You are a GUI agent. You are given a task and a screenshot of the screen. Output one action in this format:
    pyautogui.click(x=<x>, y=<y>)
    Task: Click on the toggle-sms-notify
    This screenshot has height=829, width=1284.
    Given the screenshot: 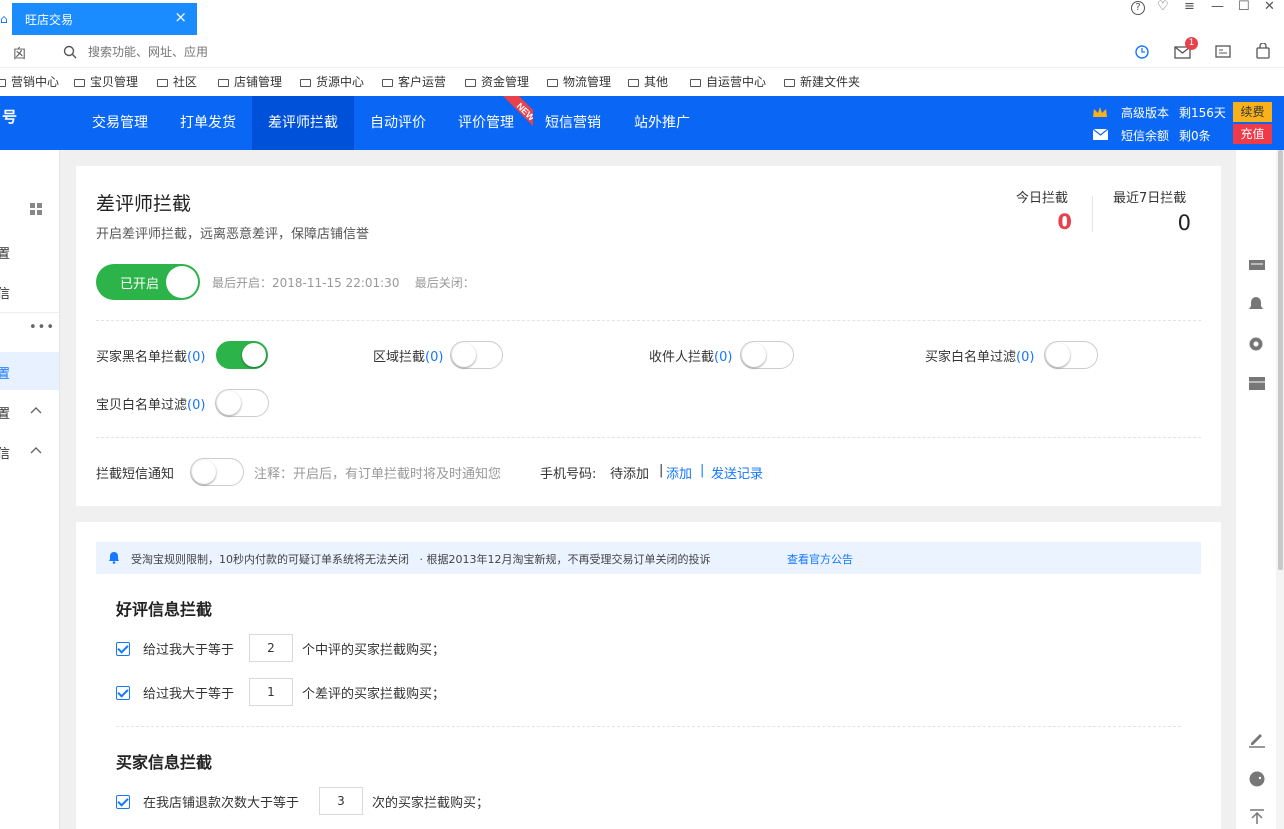 What is the action you would take?
    pyautogui.click(x=217, y=472)
    